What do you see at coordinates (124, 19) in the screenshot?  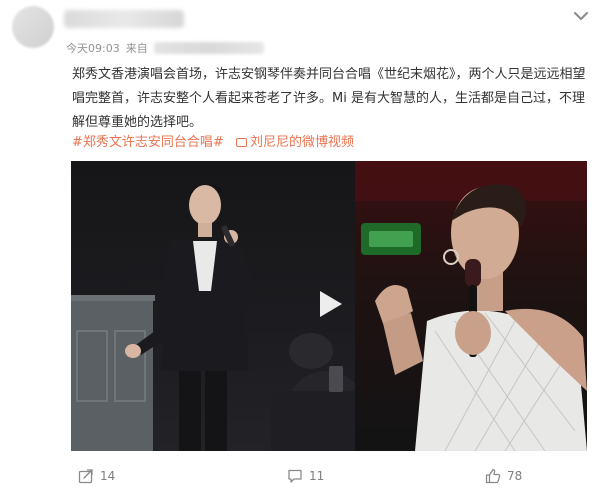 I see `username-blurred` at bounding box center [124, 19].